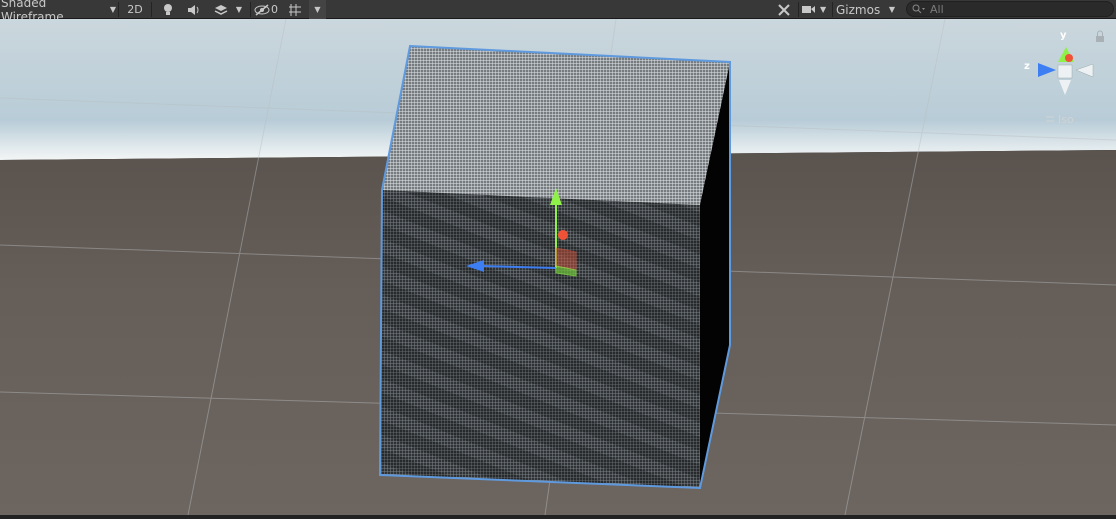  Describe the element at coordinates (558, 517) in the screenshot. I see `viewport-bottom-border` at that location.